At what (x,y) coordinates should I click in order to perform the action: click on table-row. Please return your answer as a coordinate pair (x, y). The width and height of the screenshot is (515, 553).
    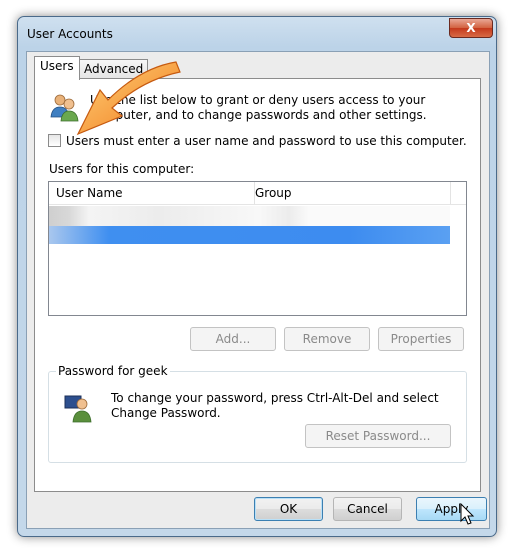
    Looking at the image, I should click on (257, 225).